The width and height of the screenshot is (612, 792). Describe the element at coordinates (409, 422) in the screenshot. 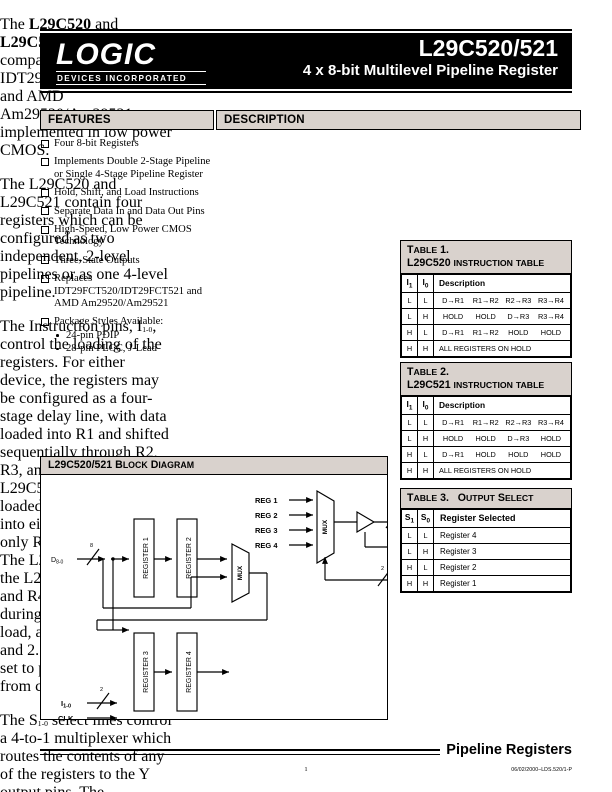

I see `cell-i1: L` at that location.